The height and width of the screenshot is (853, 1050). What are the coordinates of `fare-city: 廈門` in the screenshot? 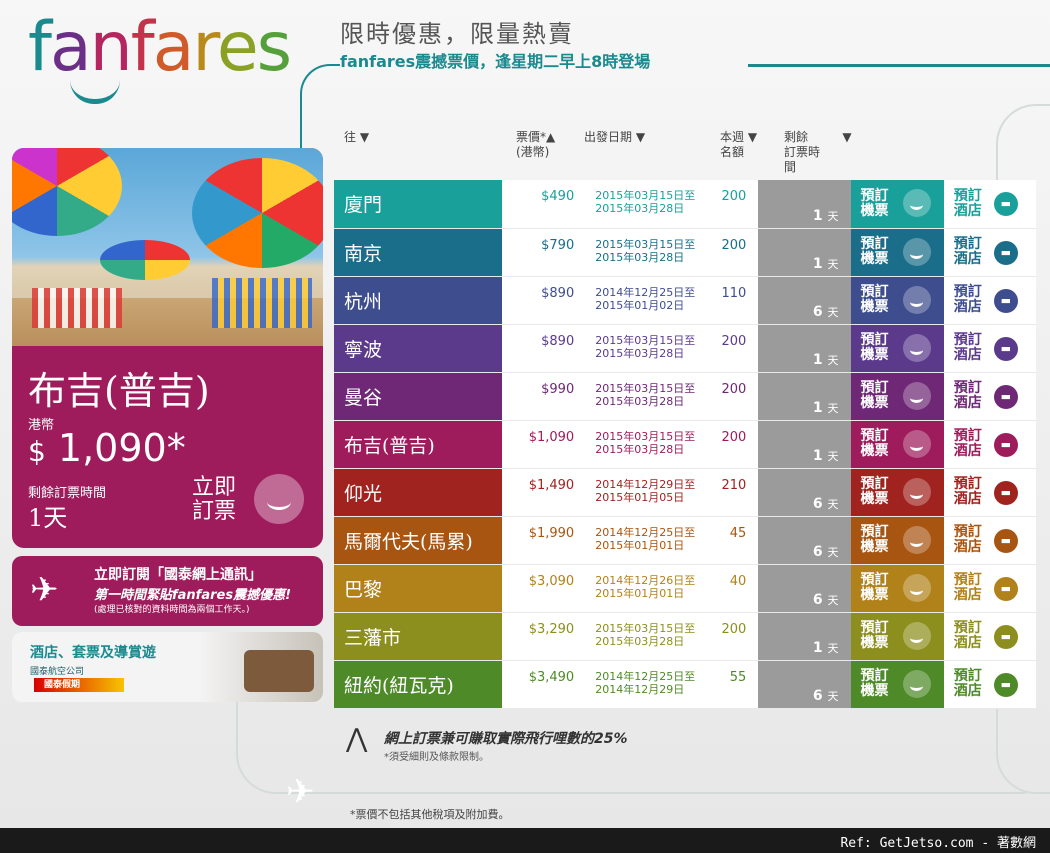 It's located at (418, 204).